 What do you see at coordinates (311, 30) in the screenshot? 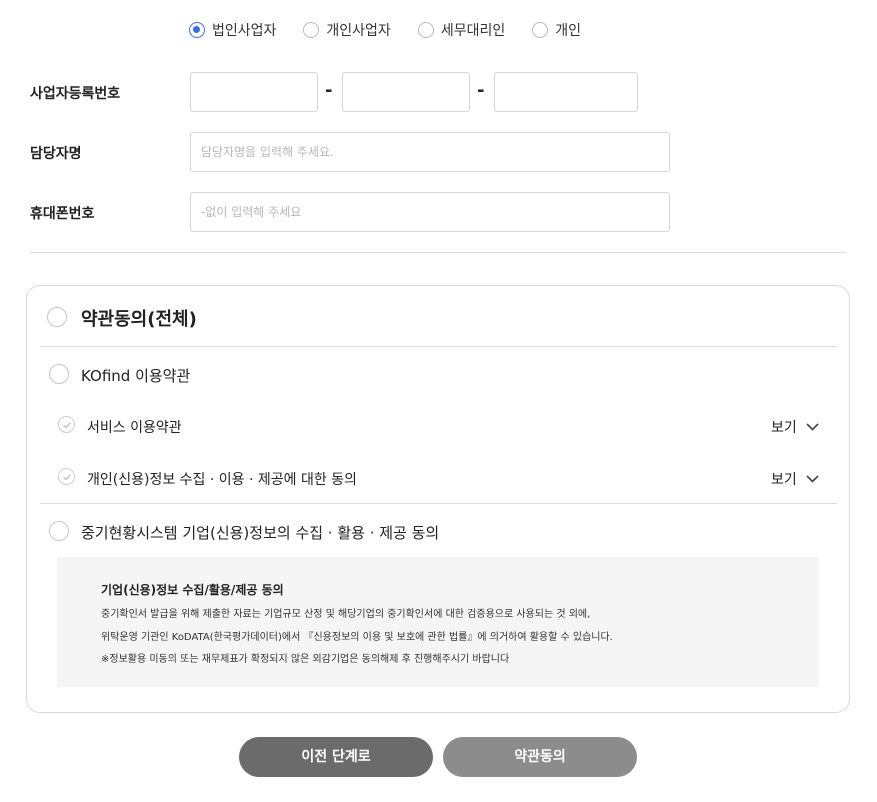
I see `radio-individual-business-circle` at bounding box center [311, 30].